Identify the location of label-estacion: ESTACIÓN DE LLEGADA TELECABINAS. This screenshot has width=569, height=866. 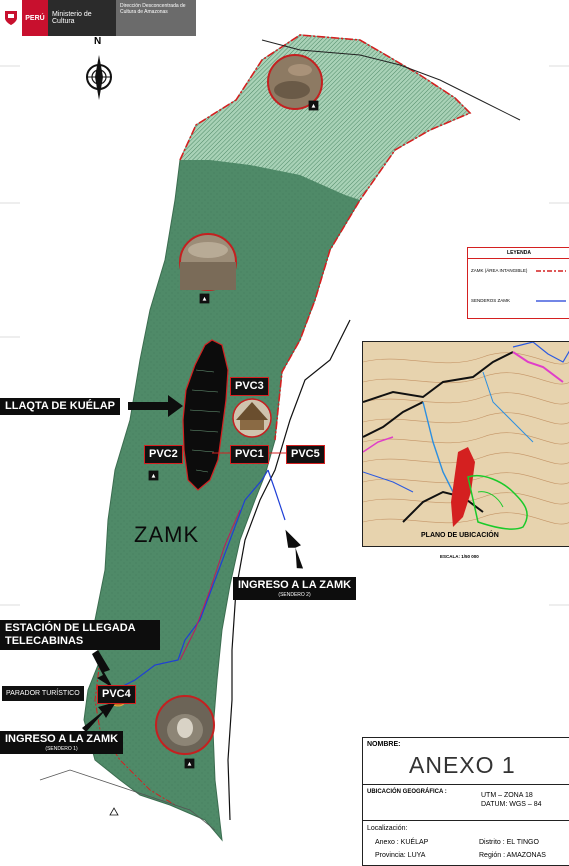
(80, 635).